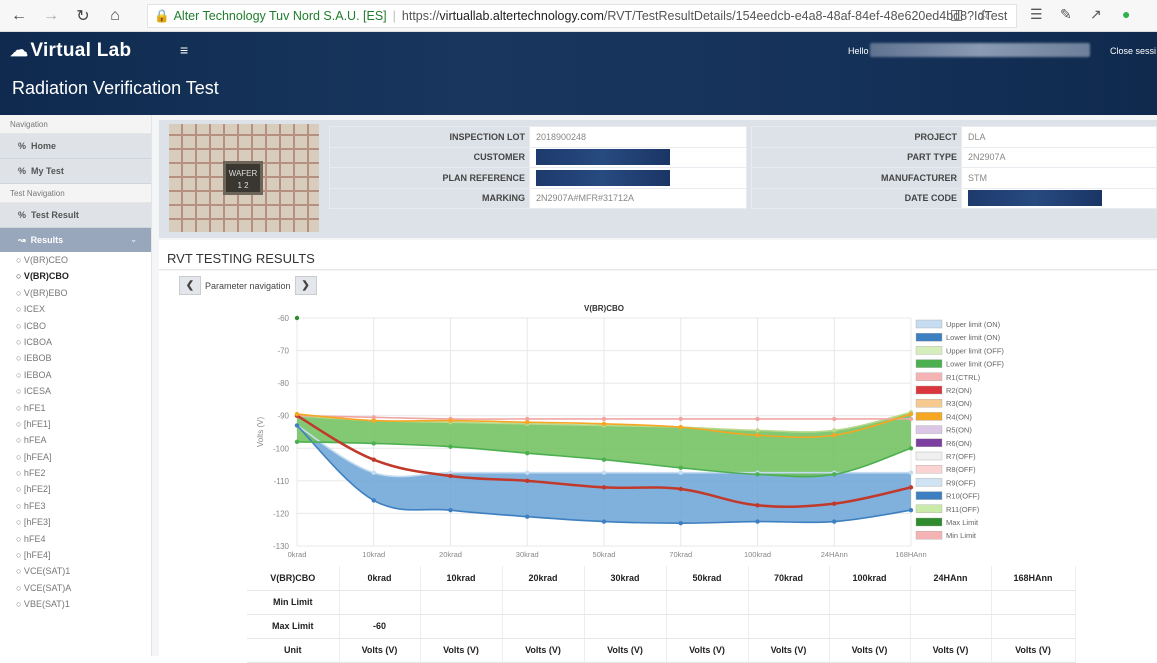 The image size is (1157, 663). What do you see at coordinates (75, 473) in the screenshot?
I see `sidebar-param-item: ○ hFE2` at bounding box center [75, 473].